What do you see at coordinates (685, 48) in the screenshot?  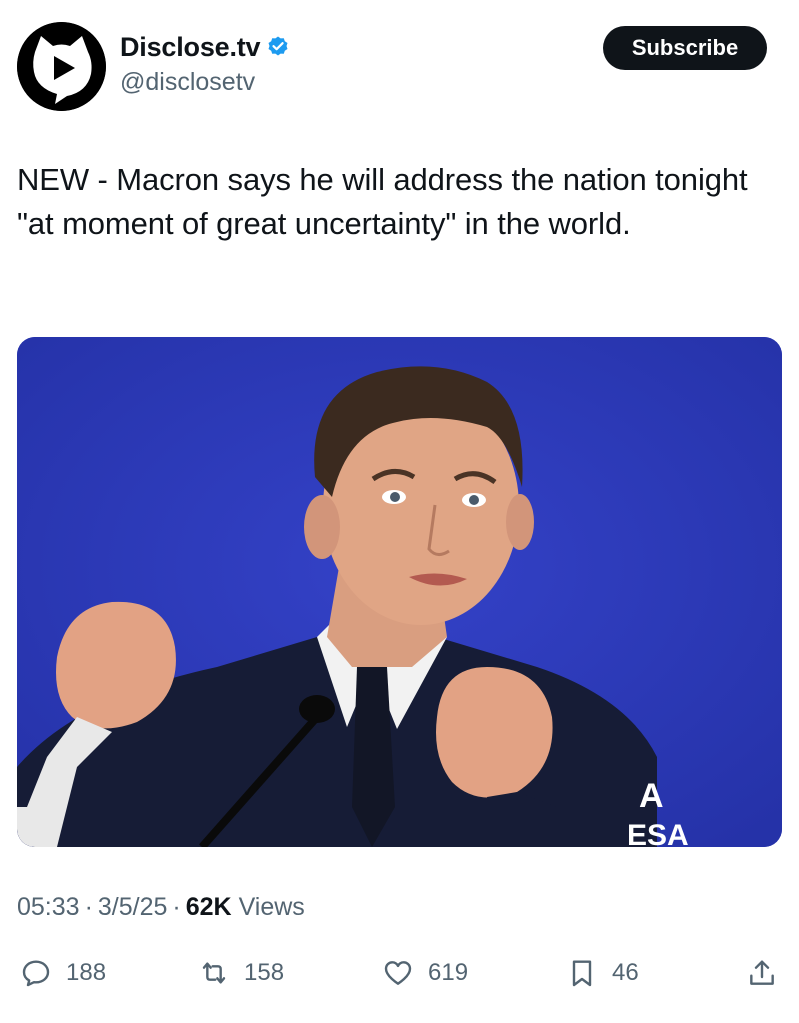 I see `subscribe-button: Subscribe` at bounding box center [685, 48].